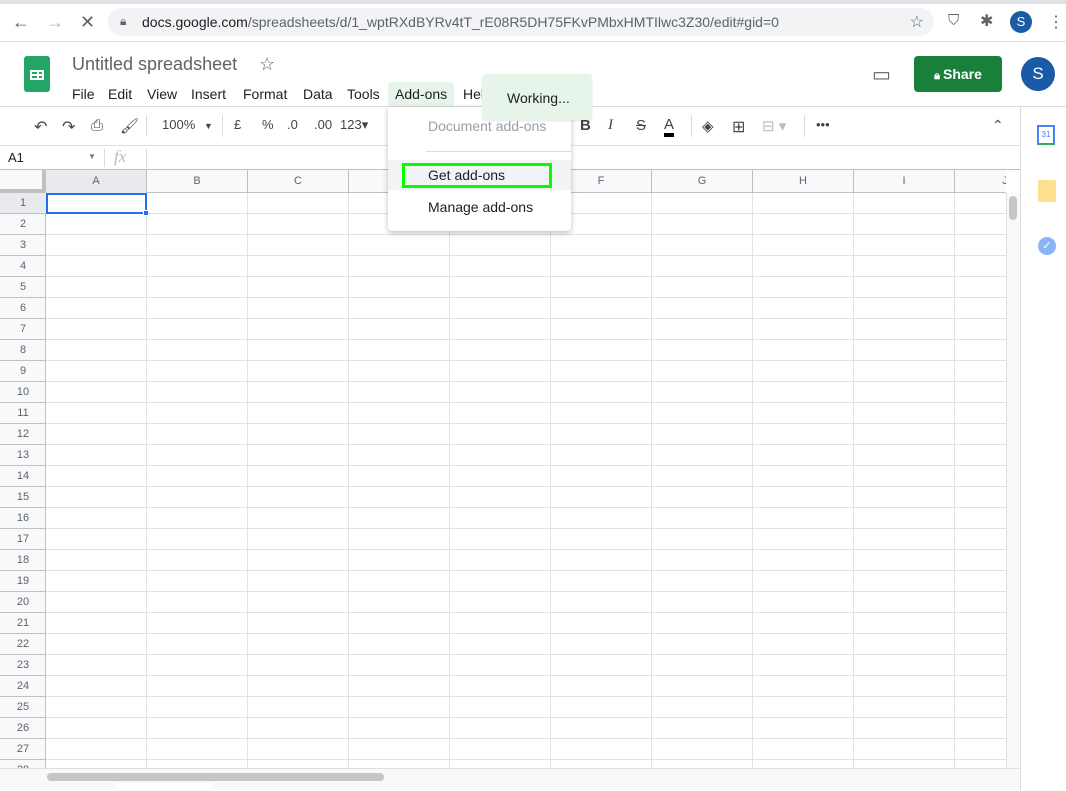 This screenshot has height=791, width=1066. I want to click on undo-icon: ↶, so click(40, 127).